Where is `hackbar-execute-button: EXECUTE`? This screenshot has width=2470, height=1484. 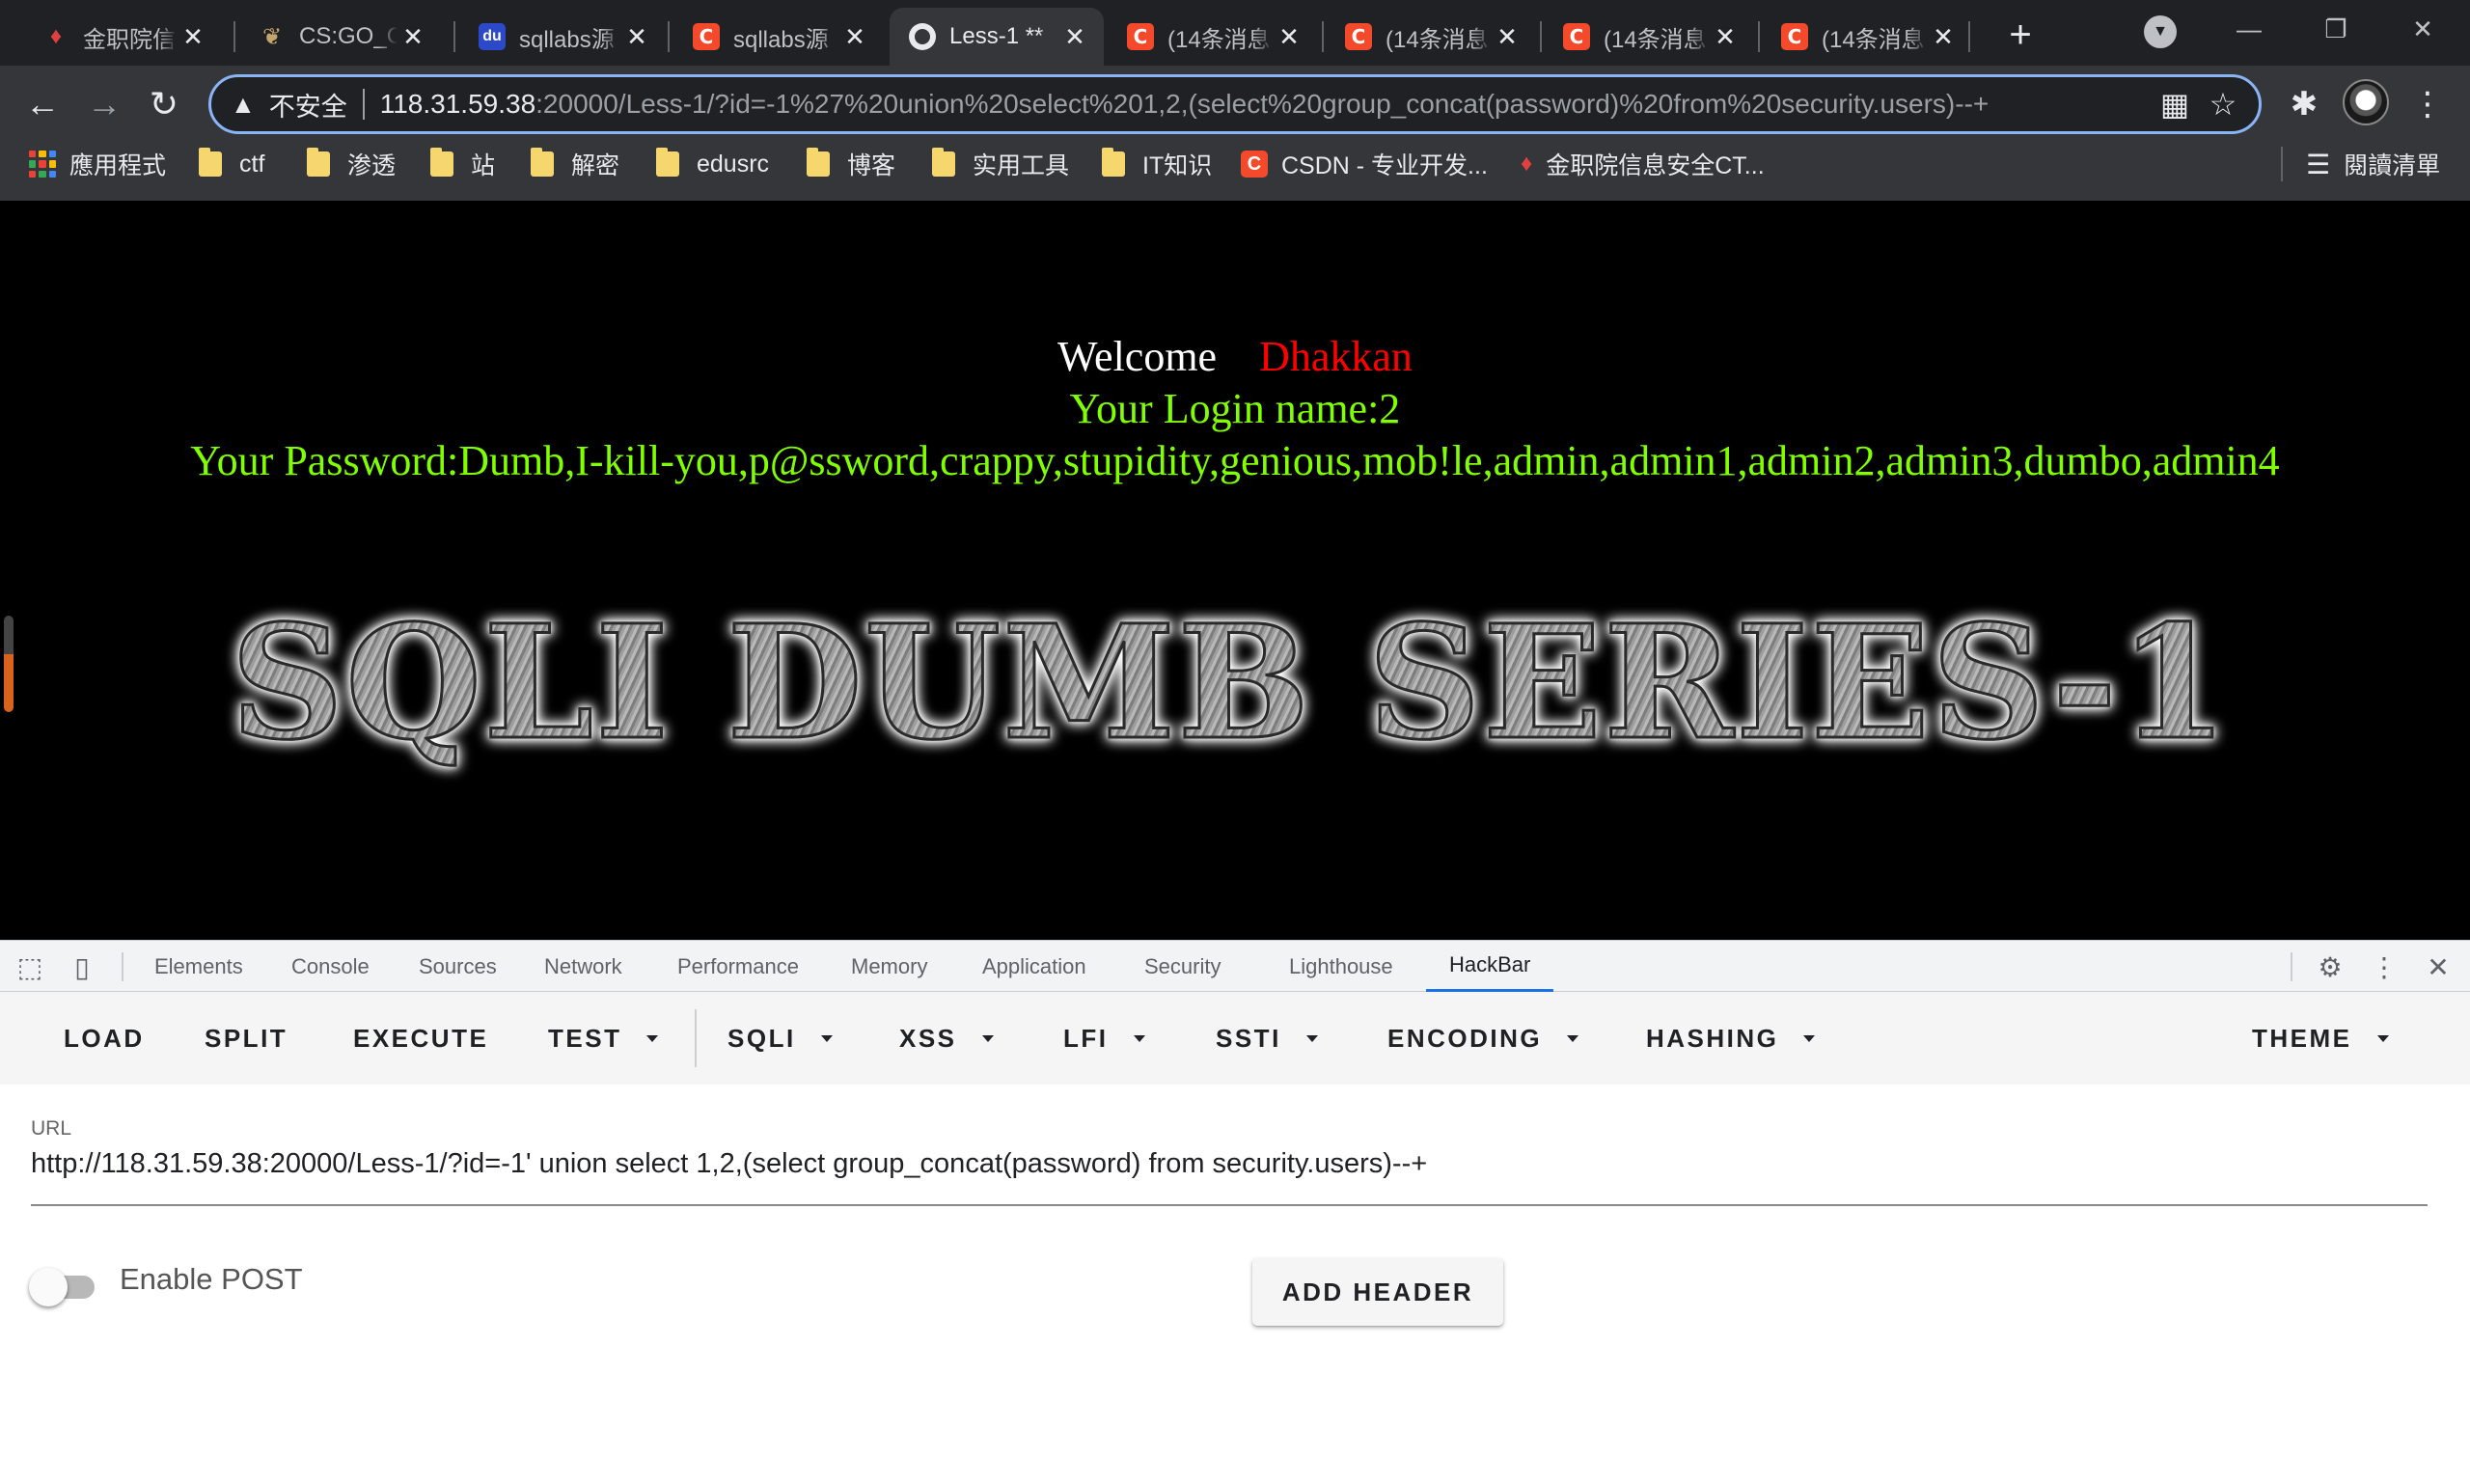 hackbar-execute-button: EXECUTE is located at coordinates (420, 1038).